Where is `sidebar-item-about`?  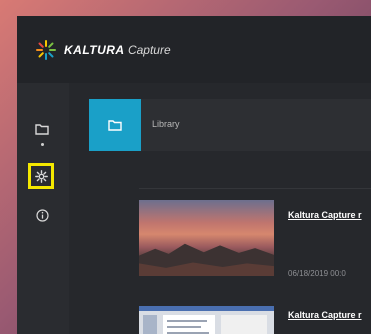
sidebar-item-about is located at coordinates (42, 215).